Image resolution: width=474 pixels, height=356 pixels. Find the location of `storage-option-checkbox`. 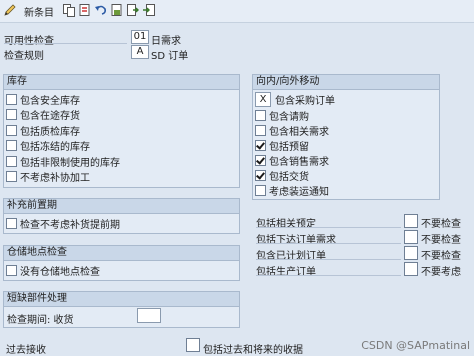

storage-option-checkbox is located at coordinates (11, 270).